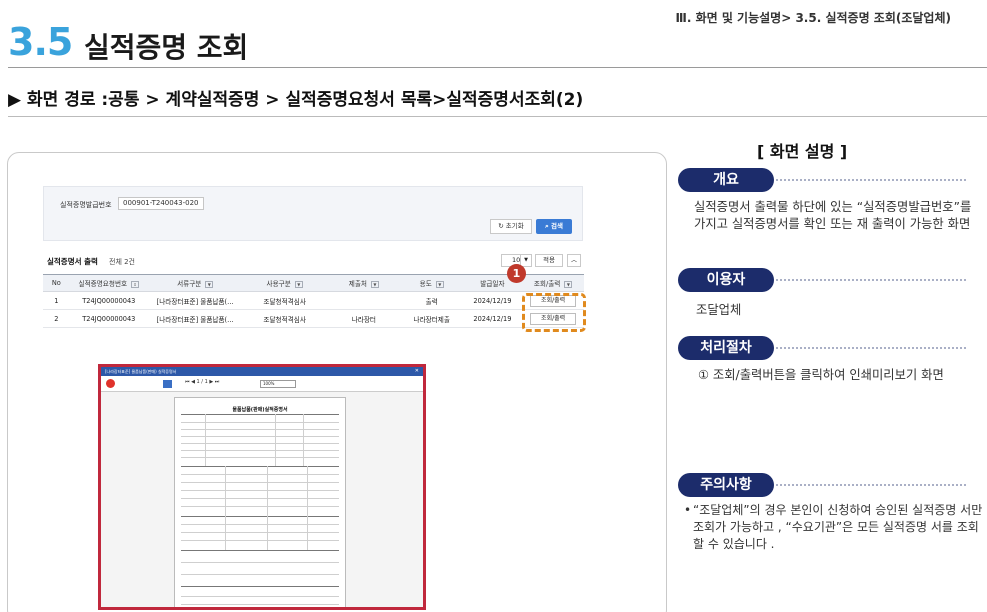 The width and height of the screenshot is (987, 612). What do you see at coordinates (554, 312) in the screenshot?
I see `highlight-box` at bounding box center [554, 312].